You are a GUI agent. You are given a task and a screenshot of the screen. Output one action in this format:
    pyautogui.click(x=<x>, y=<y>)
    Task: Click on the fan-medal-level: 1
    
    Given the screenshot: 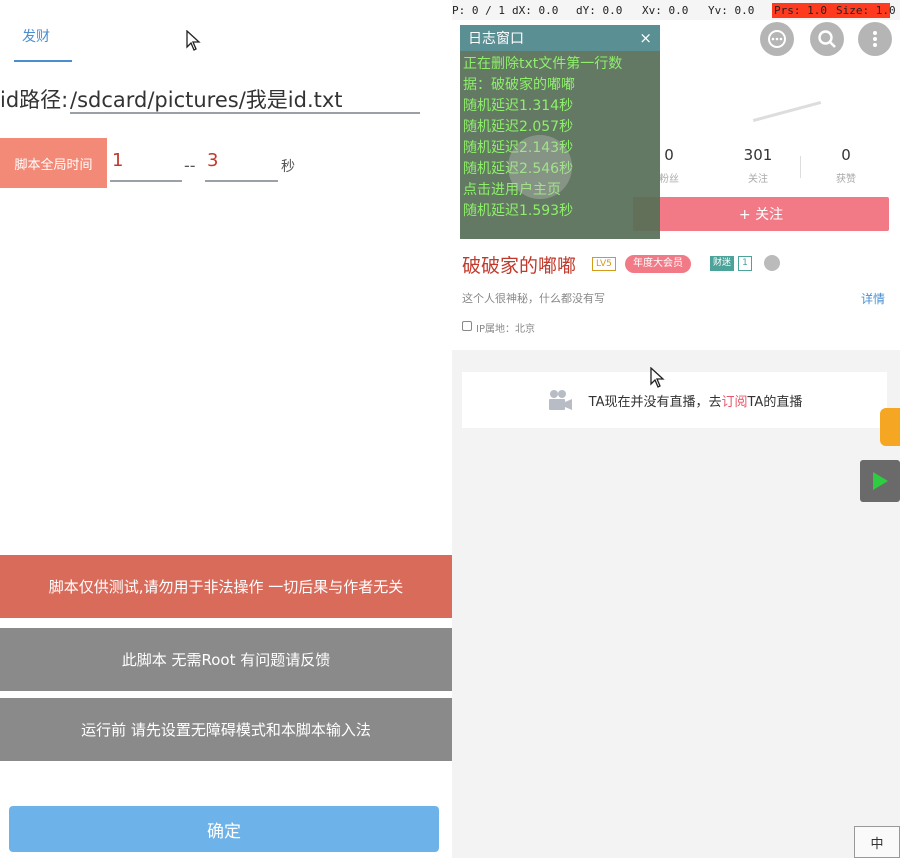 What is the action you would take?
    pyautogui.click(x=745, y=263)
    